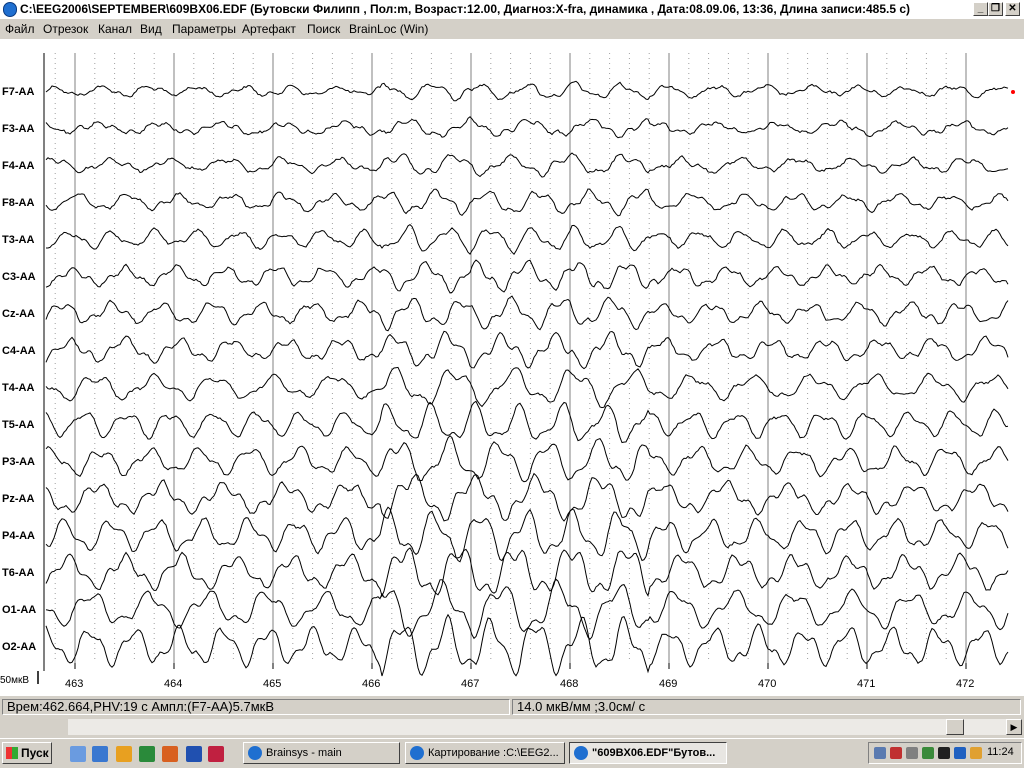  I want to click on menu-file: Файл, so click(20, 29).